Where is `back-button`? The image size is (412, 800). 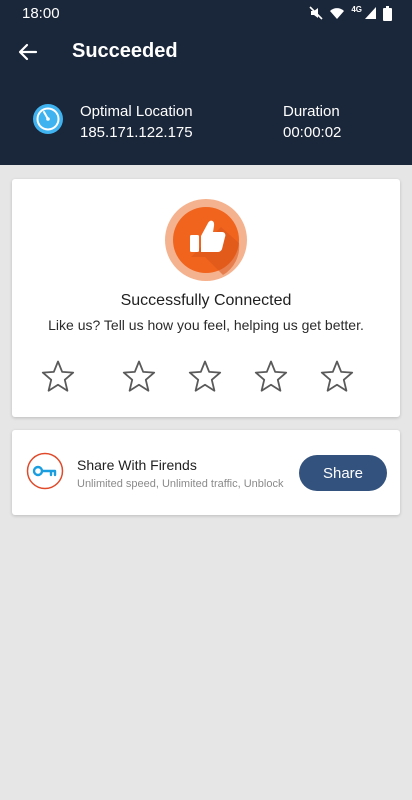 back-button is located at coordinates (28, 52).